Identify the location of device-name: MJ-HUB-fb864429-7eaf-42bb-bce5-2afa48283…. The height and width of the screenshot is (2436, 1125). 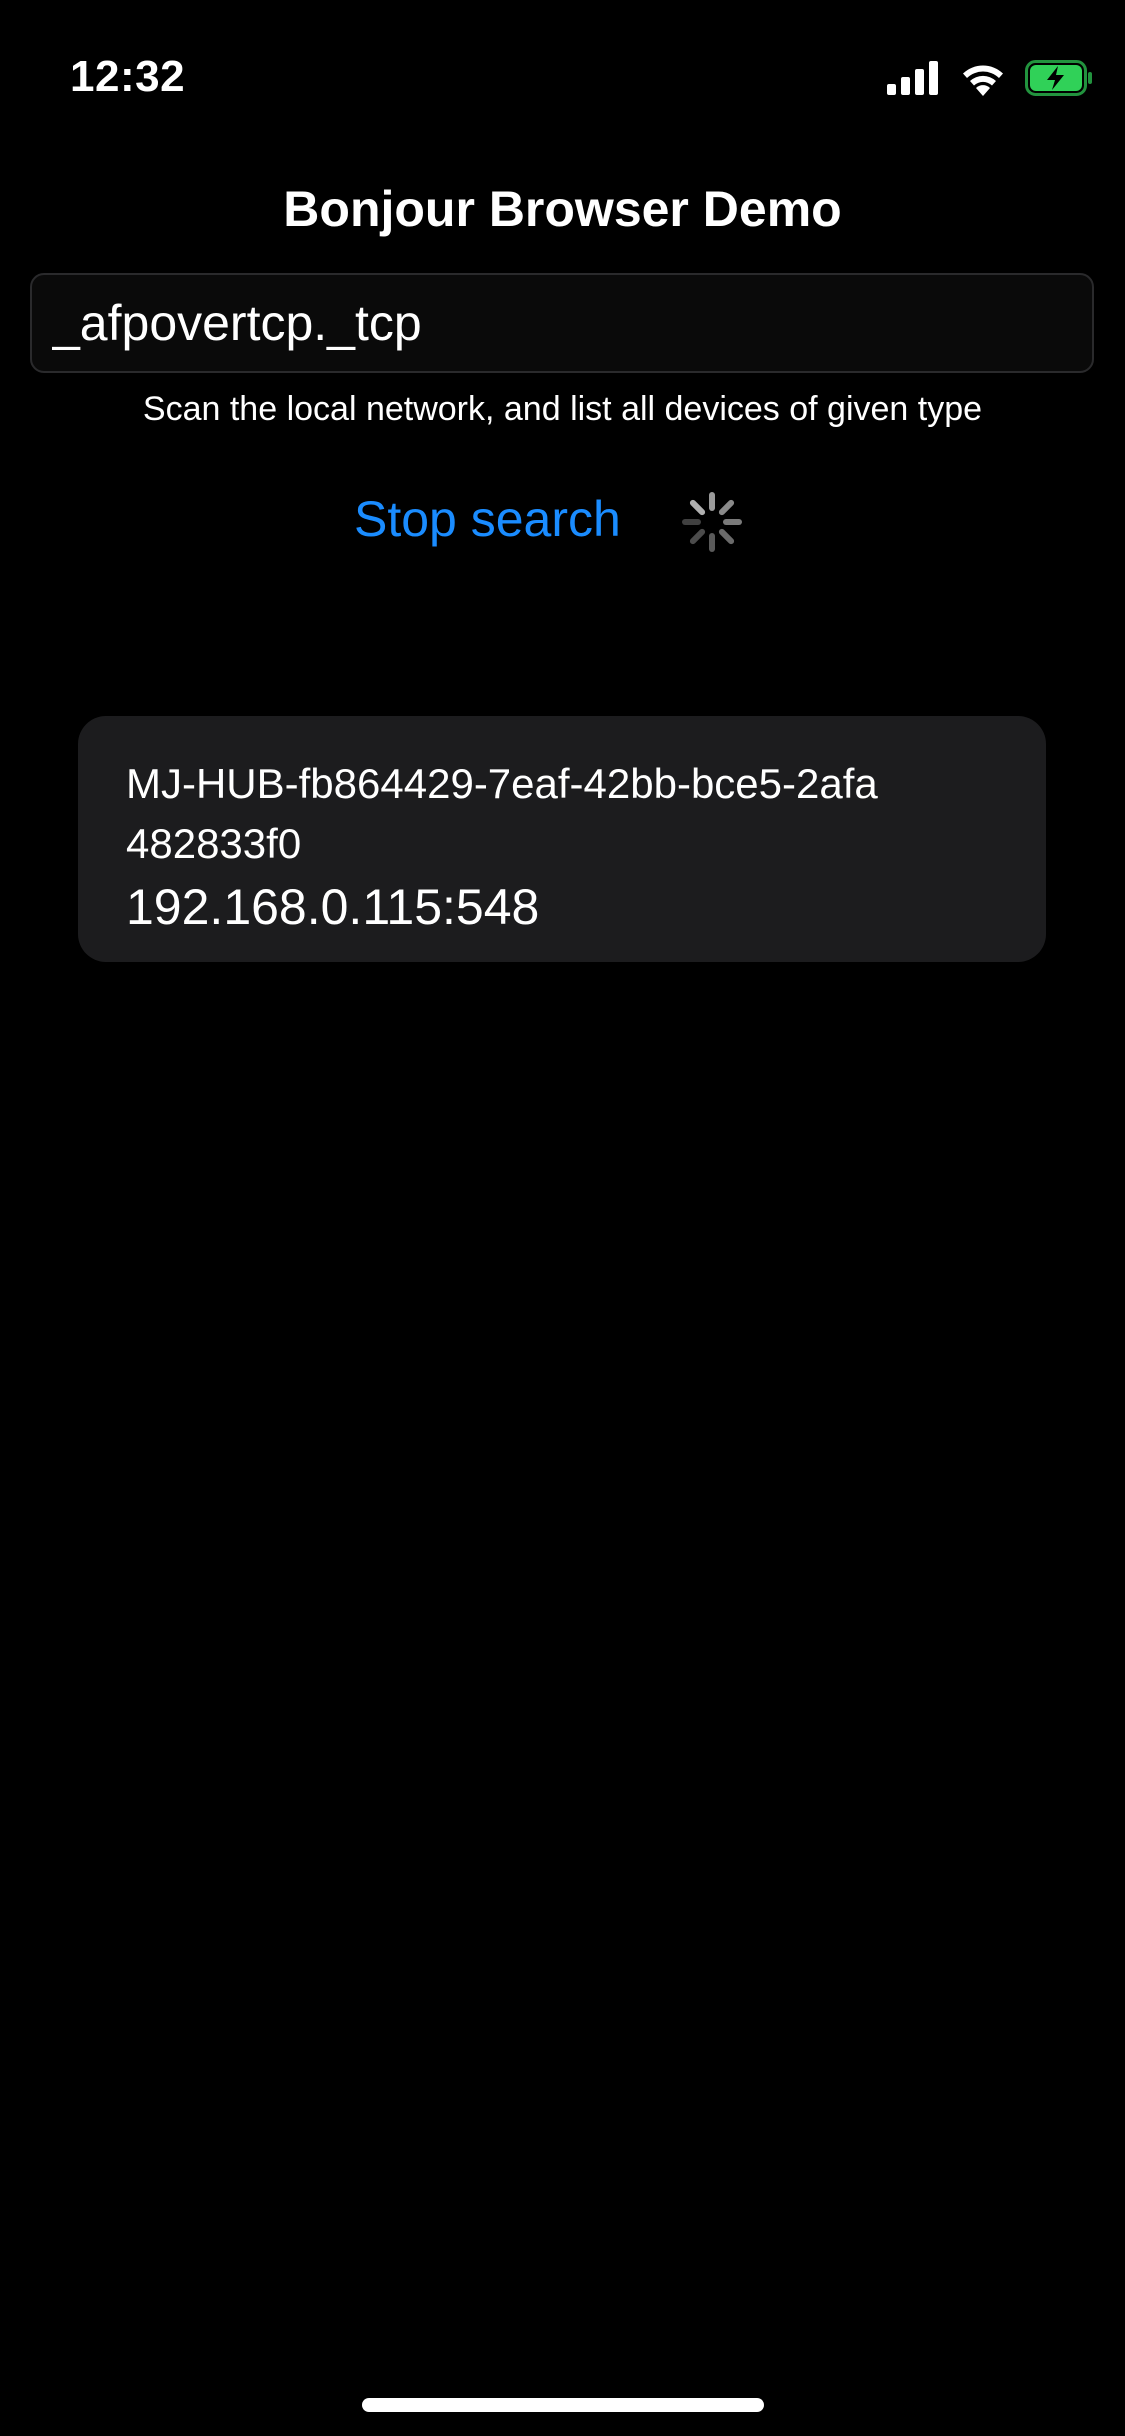
(502, 813).